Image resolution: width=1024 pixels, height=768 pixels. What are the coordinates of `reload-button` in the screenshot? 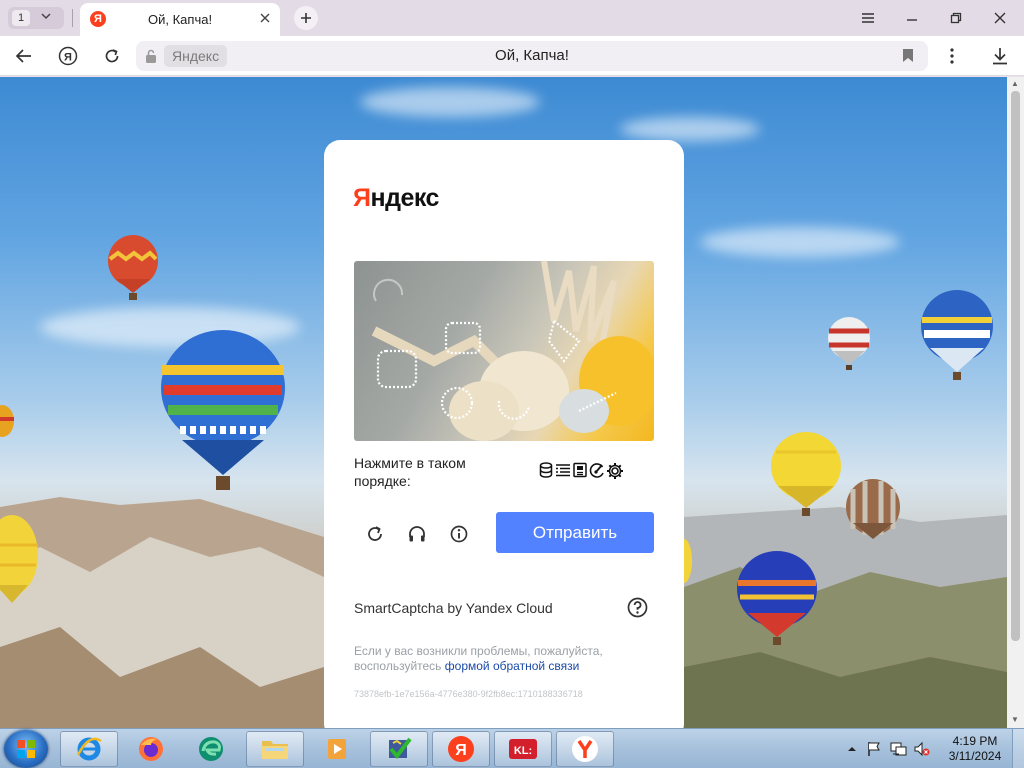 It's located at (112, 56).